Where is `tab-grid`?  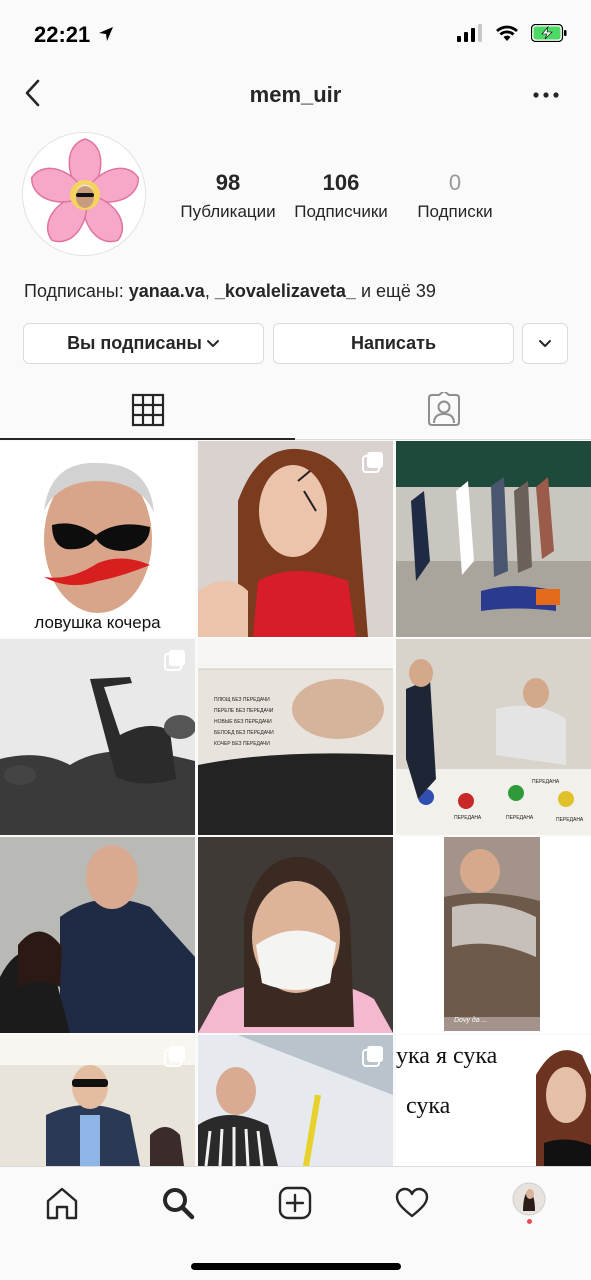
tab-grid is located at coordinates (147, 410).